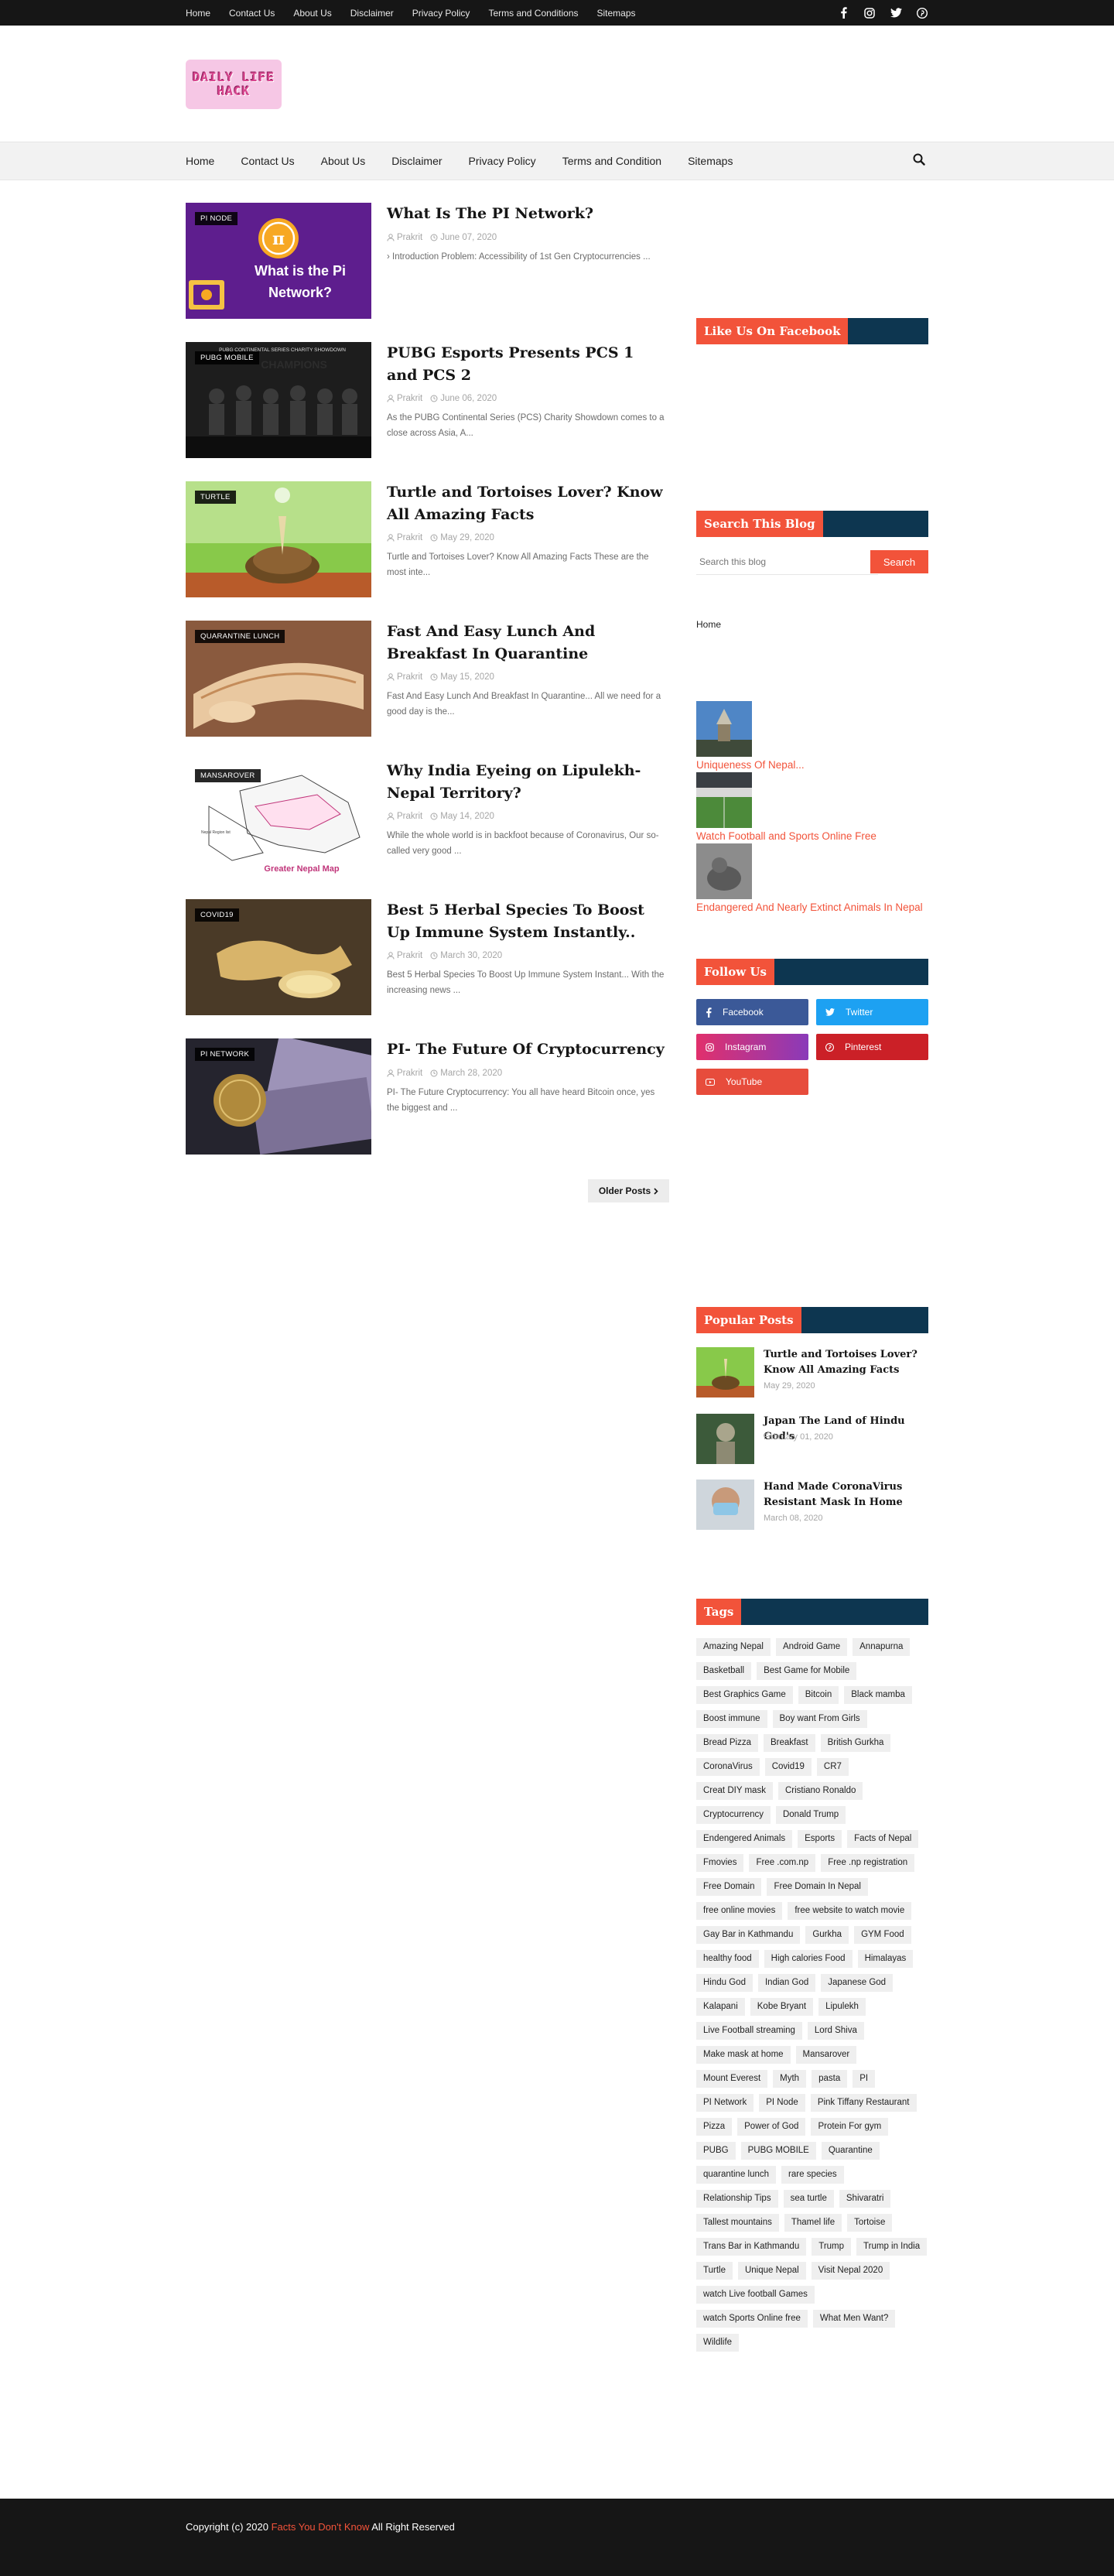  I want to click on tag-item: High calories Food, so click(808, 1959).